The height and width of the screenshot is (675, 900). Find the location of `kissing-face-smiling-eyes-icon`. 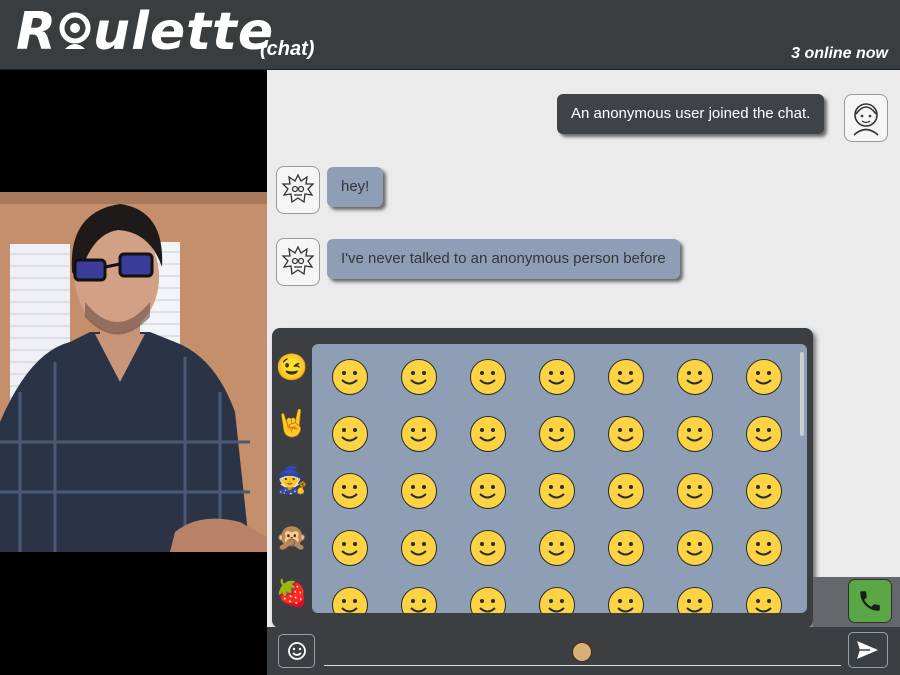

kissing-face-smiling-eyes-icon is located at coordinates (419, 491).